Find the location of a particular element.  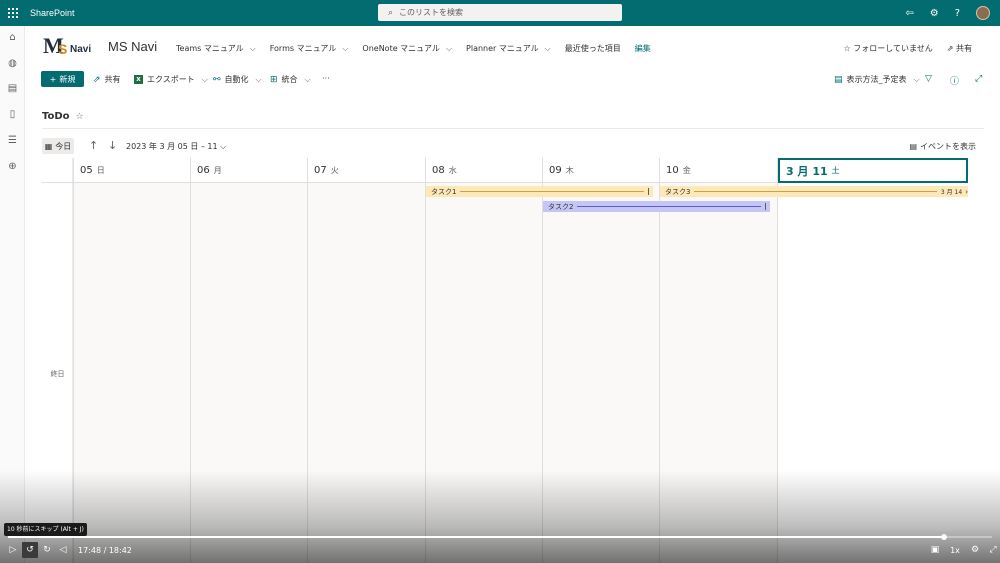

file-icon: ▯ is located at coordinates (12, 114).